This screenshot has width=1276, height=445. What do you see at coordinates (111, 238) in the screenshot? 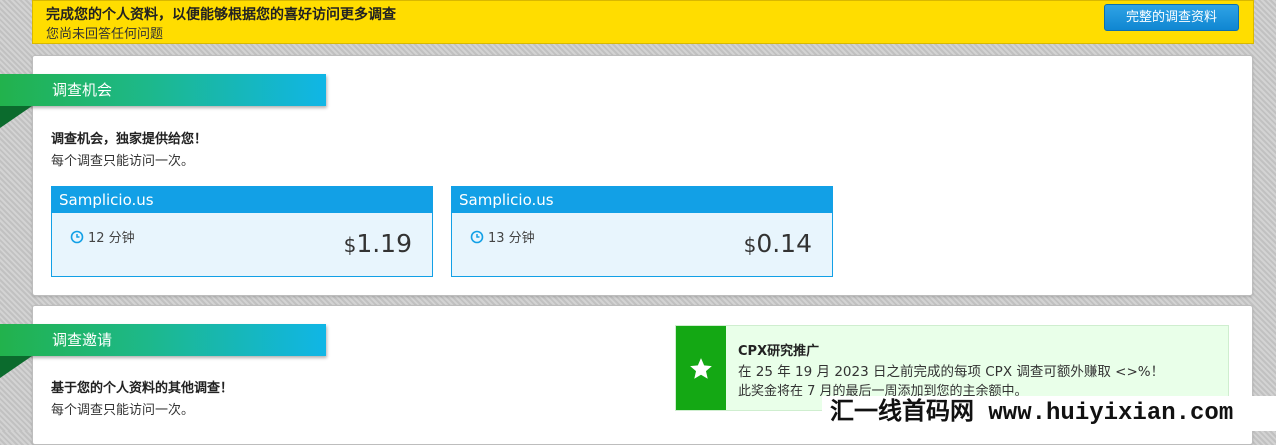
I see `duration-text: 12 分钟` at bounding box center [111, 238].